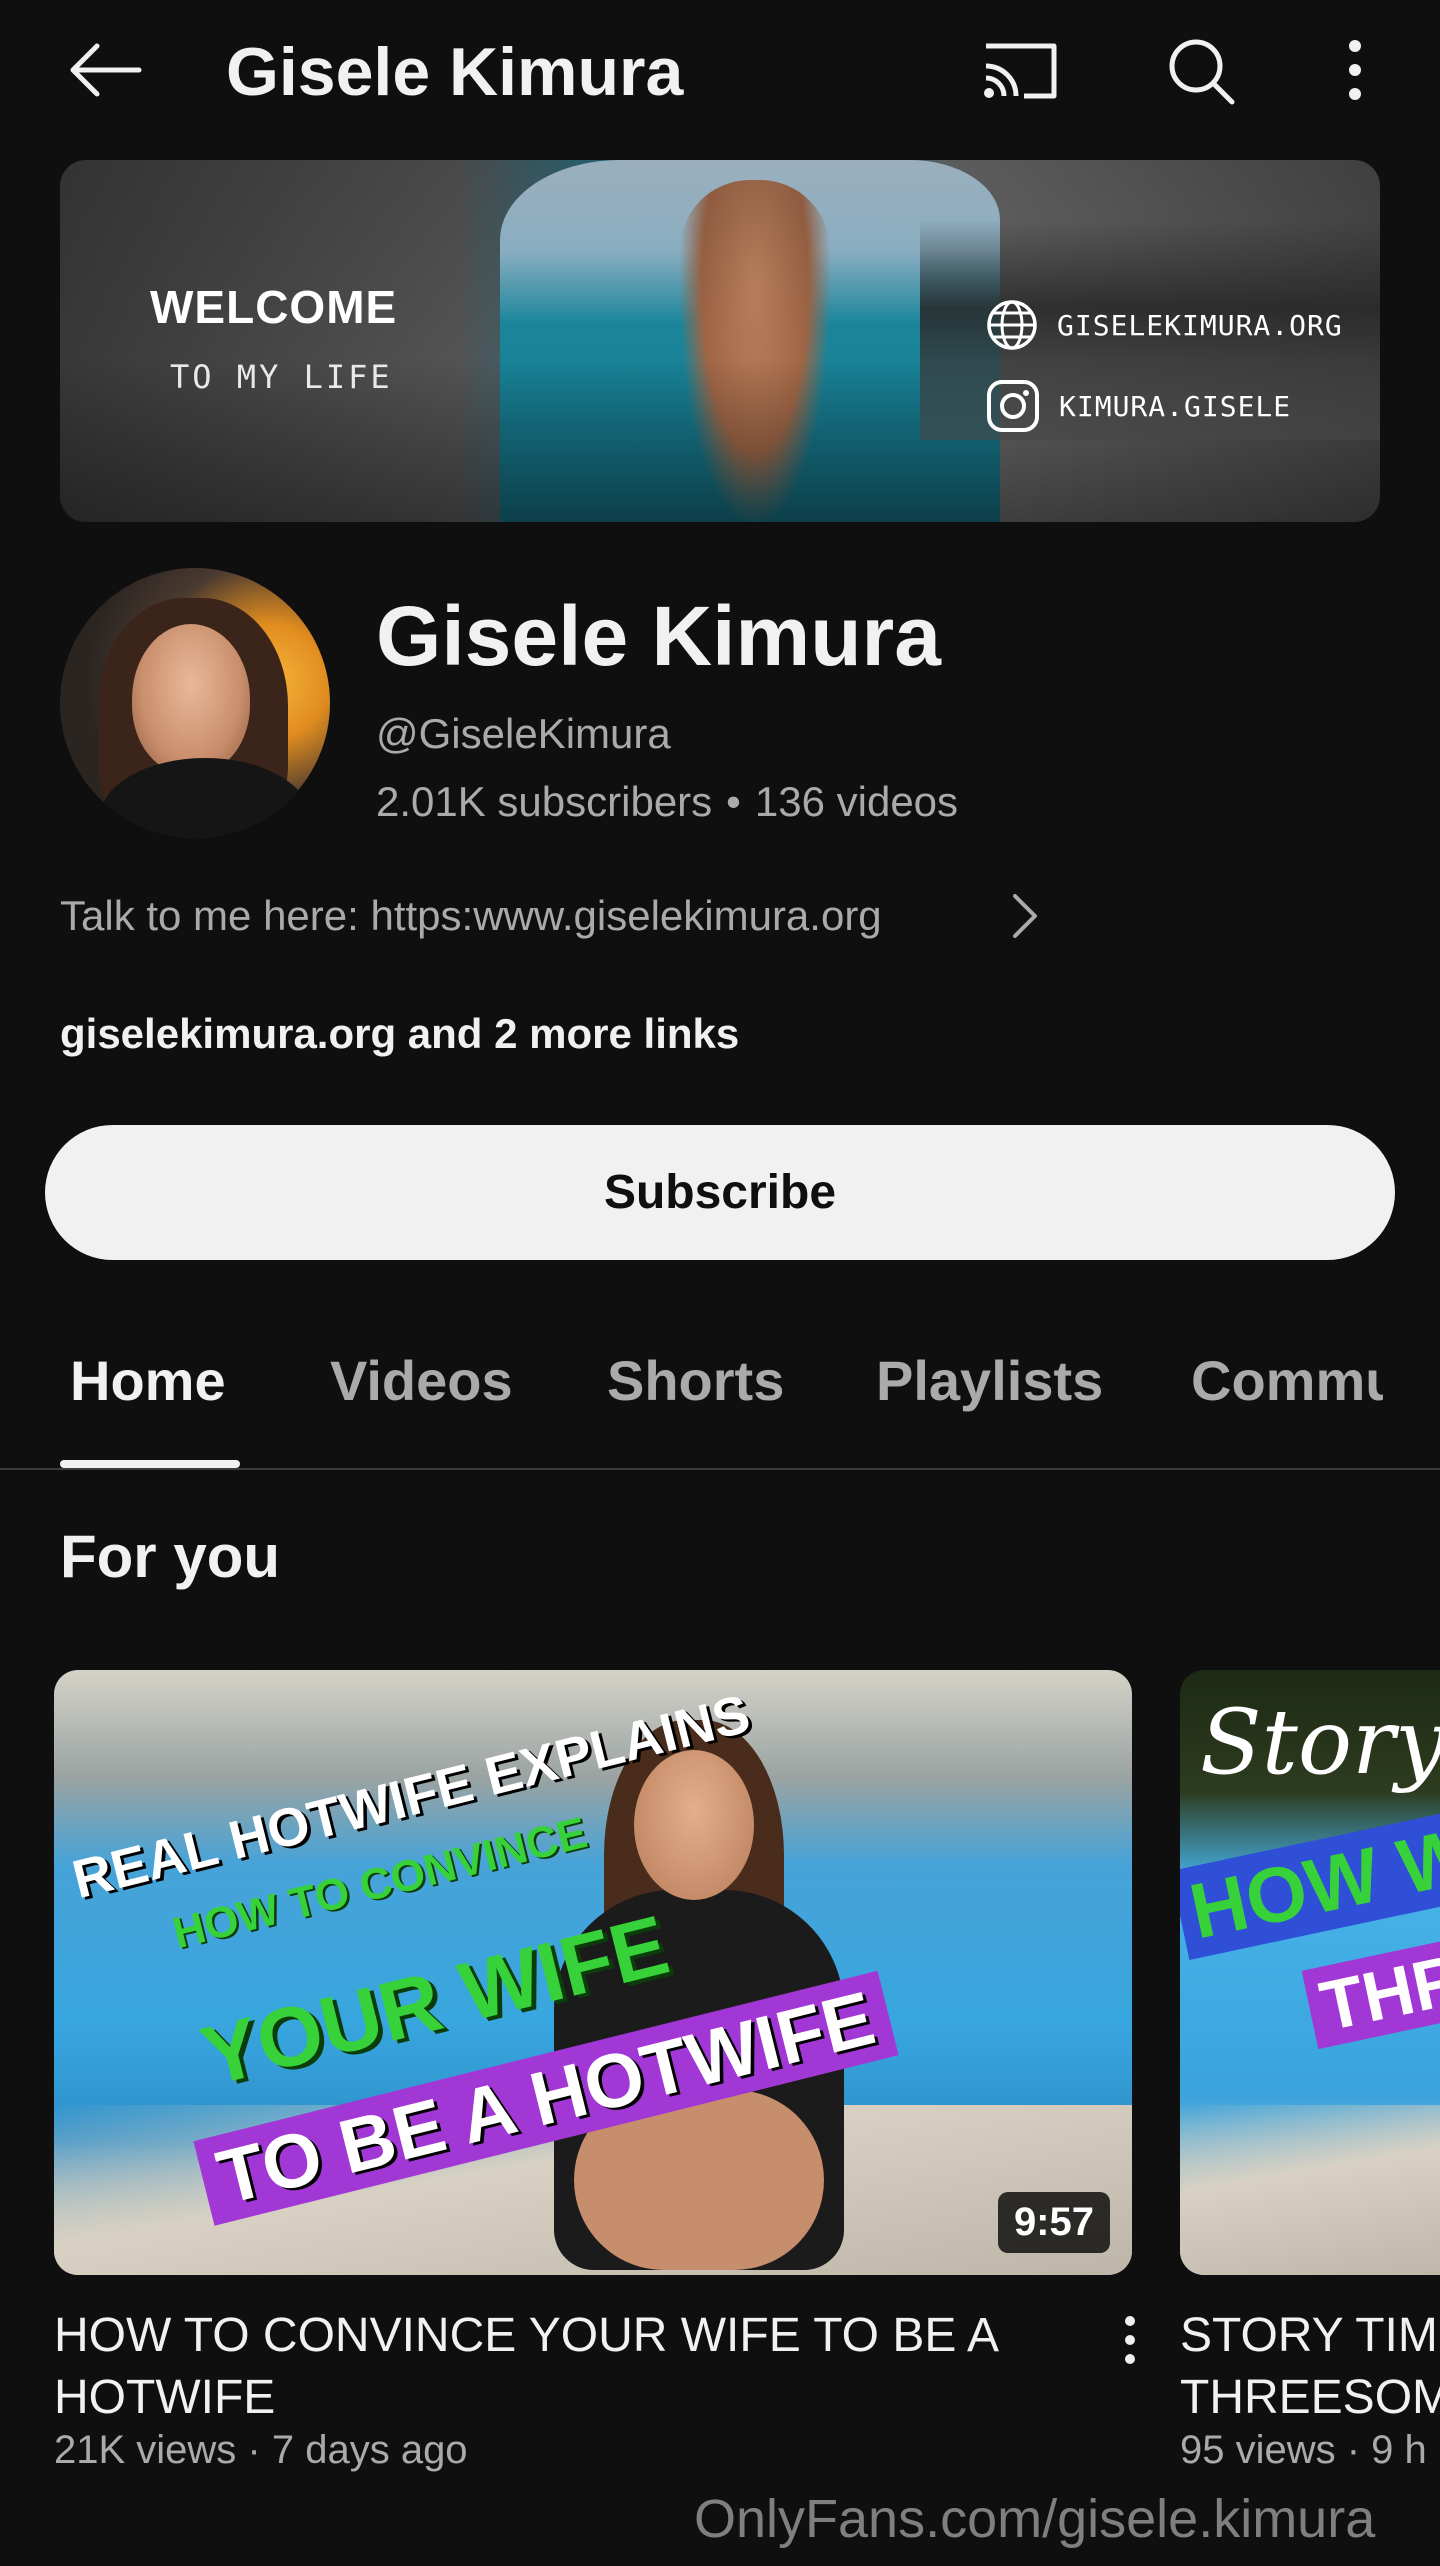 Image resolution: width=1440 pixels, height=2566 pixels. Describe the element at coordinates (695, 1380) in the screenshot. I see `tab-shorts: Shorts` at that location.